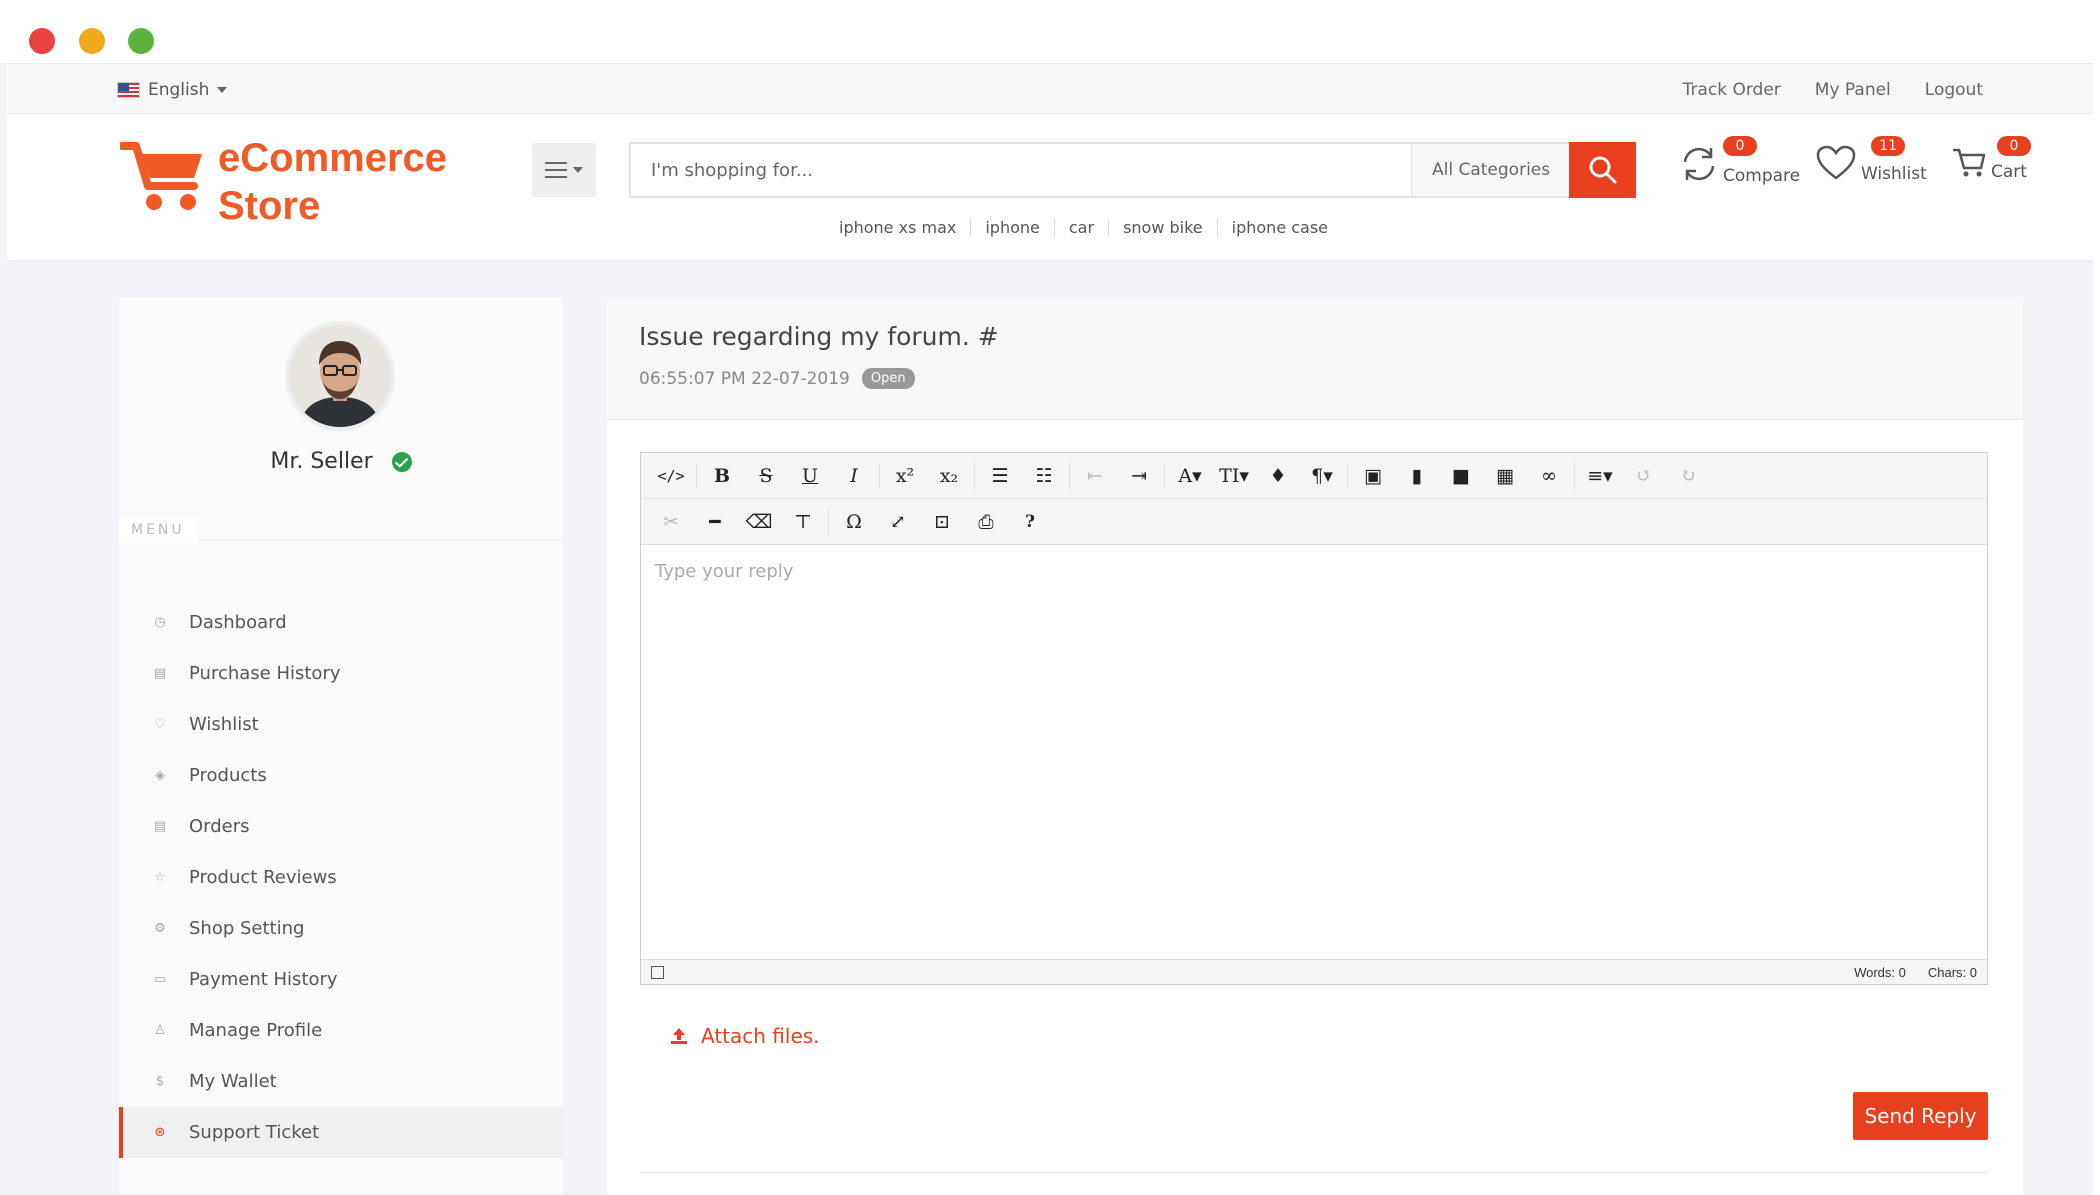  Describe the element at coordinates (160, 877) in the screenshot. I see `star-icon: ☆` at that location.